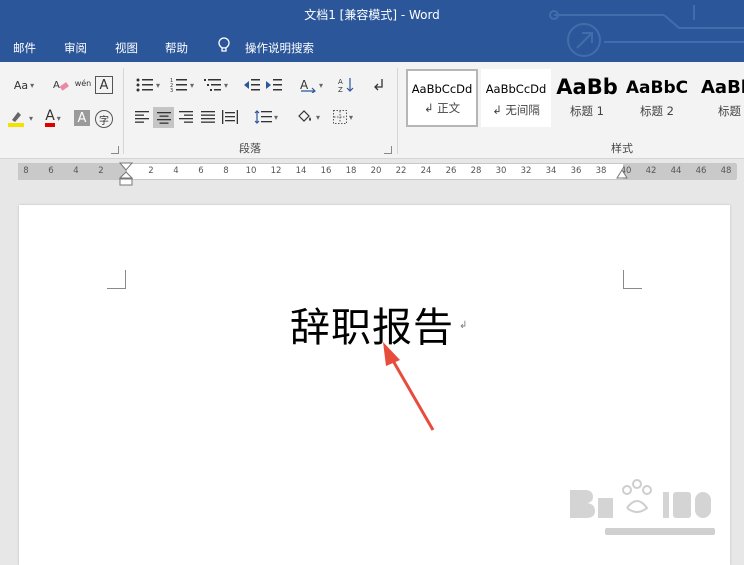 The height and width of the screenshot is (565, 744). I want to click on paragraph-dialog-launcher-icon, so click(388, 150).